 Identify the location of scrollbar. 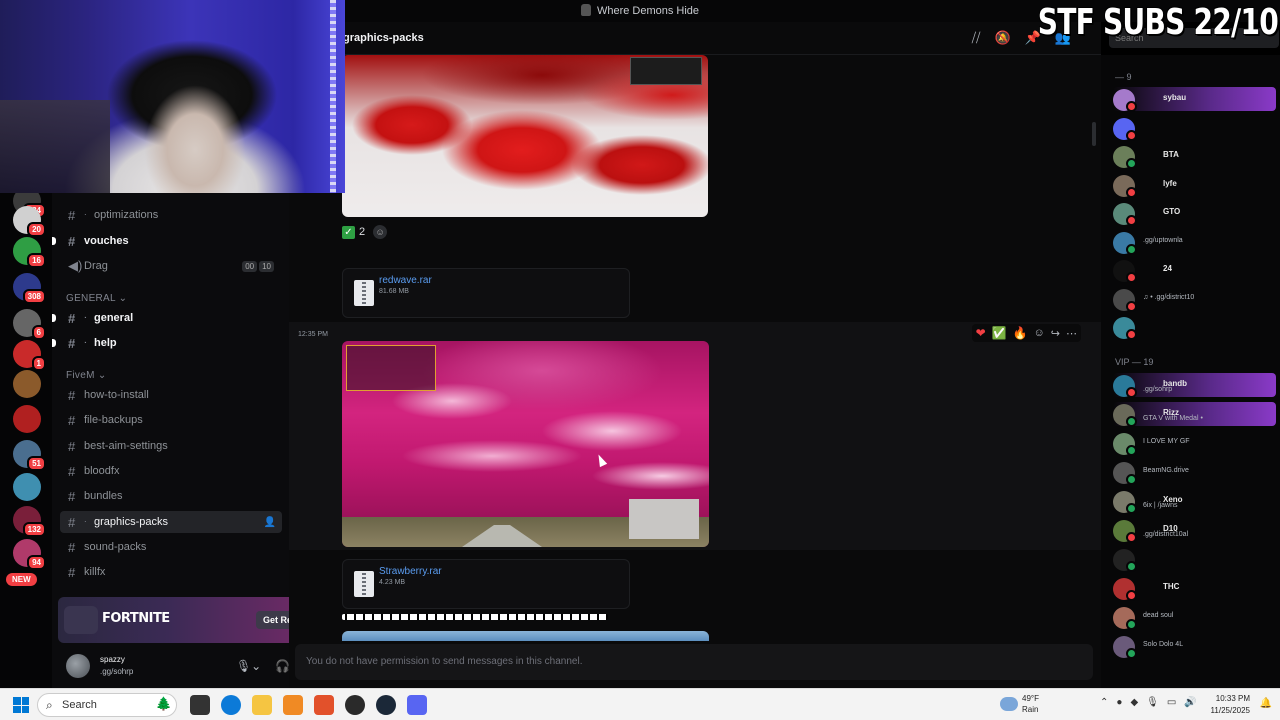
(1094, 134).